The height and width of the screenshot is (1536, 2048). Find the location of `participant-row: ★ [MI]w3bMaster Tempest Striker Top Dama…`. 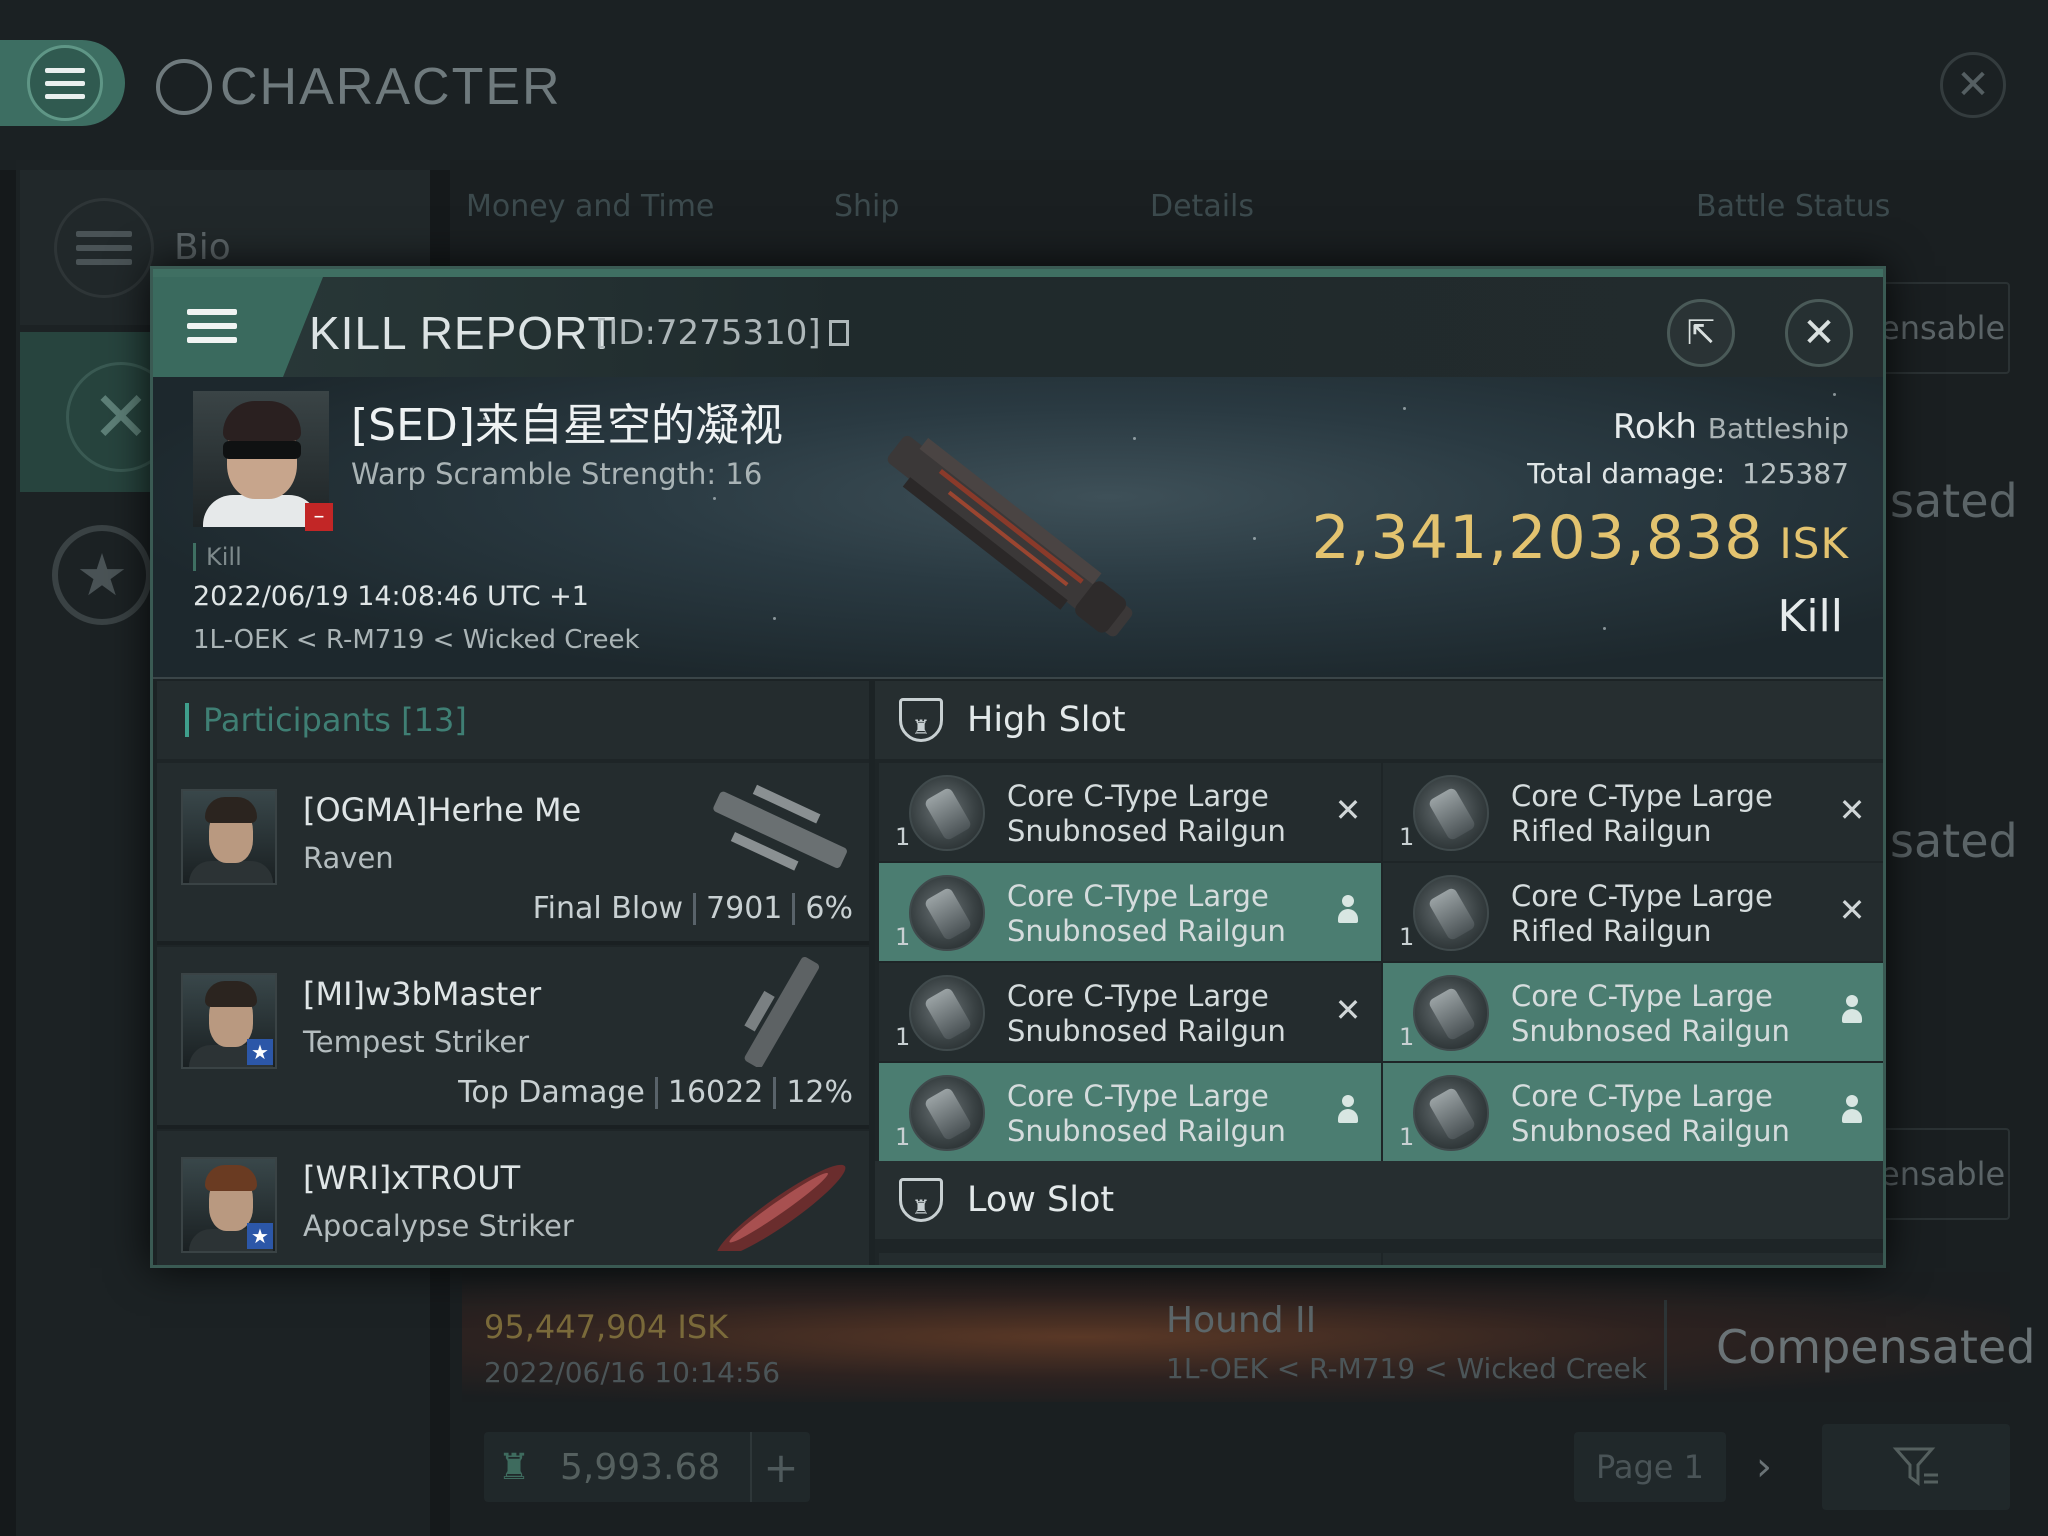

participant-row: ★ [MI]w3bMaster Tempest Striker Top Dama… is located at coordinates (513, 1038).